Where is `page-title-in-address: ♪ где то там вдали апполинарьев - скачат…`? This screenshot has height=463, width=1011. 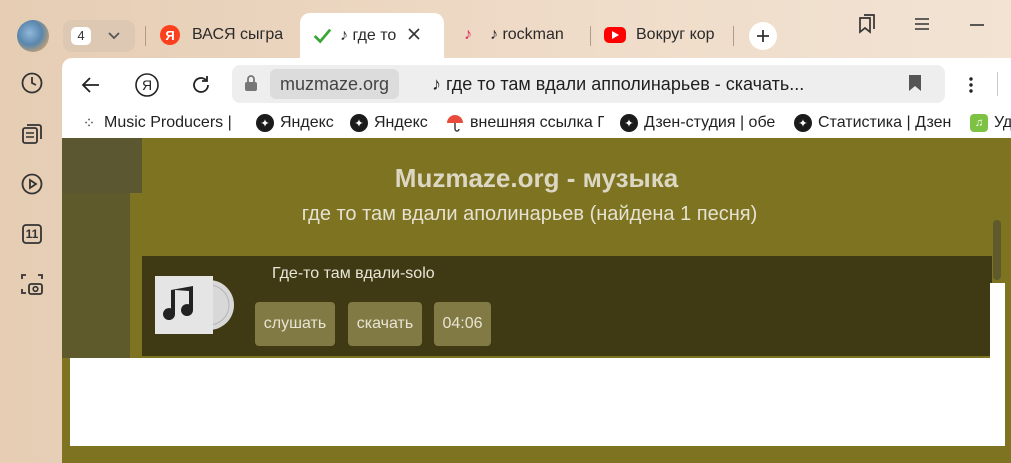
page-title-in-address: ♪ где то там вдали апполинарьев - скачат… is located at coordinates (618, 84).